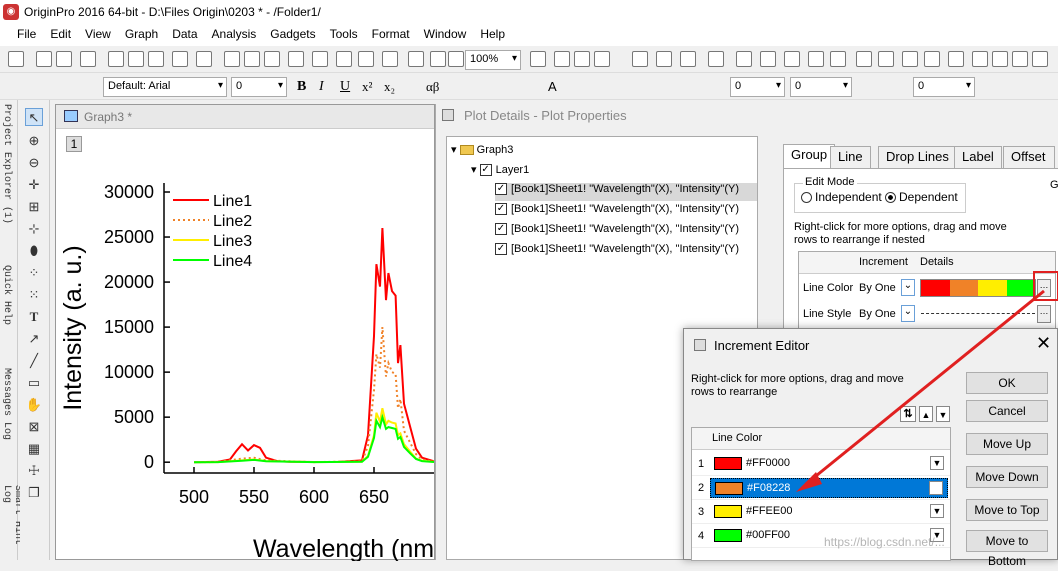 This screenshot has width=1058, height=571. Describe the element at coordinates (34, 361) in the screenshot. I see `line-tool-icon: ╱` at that location.